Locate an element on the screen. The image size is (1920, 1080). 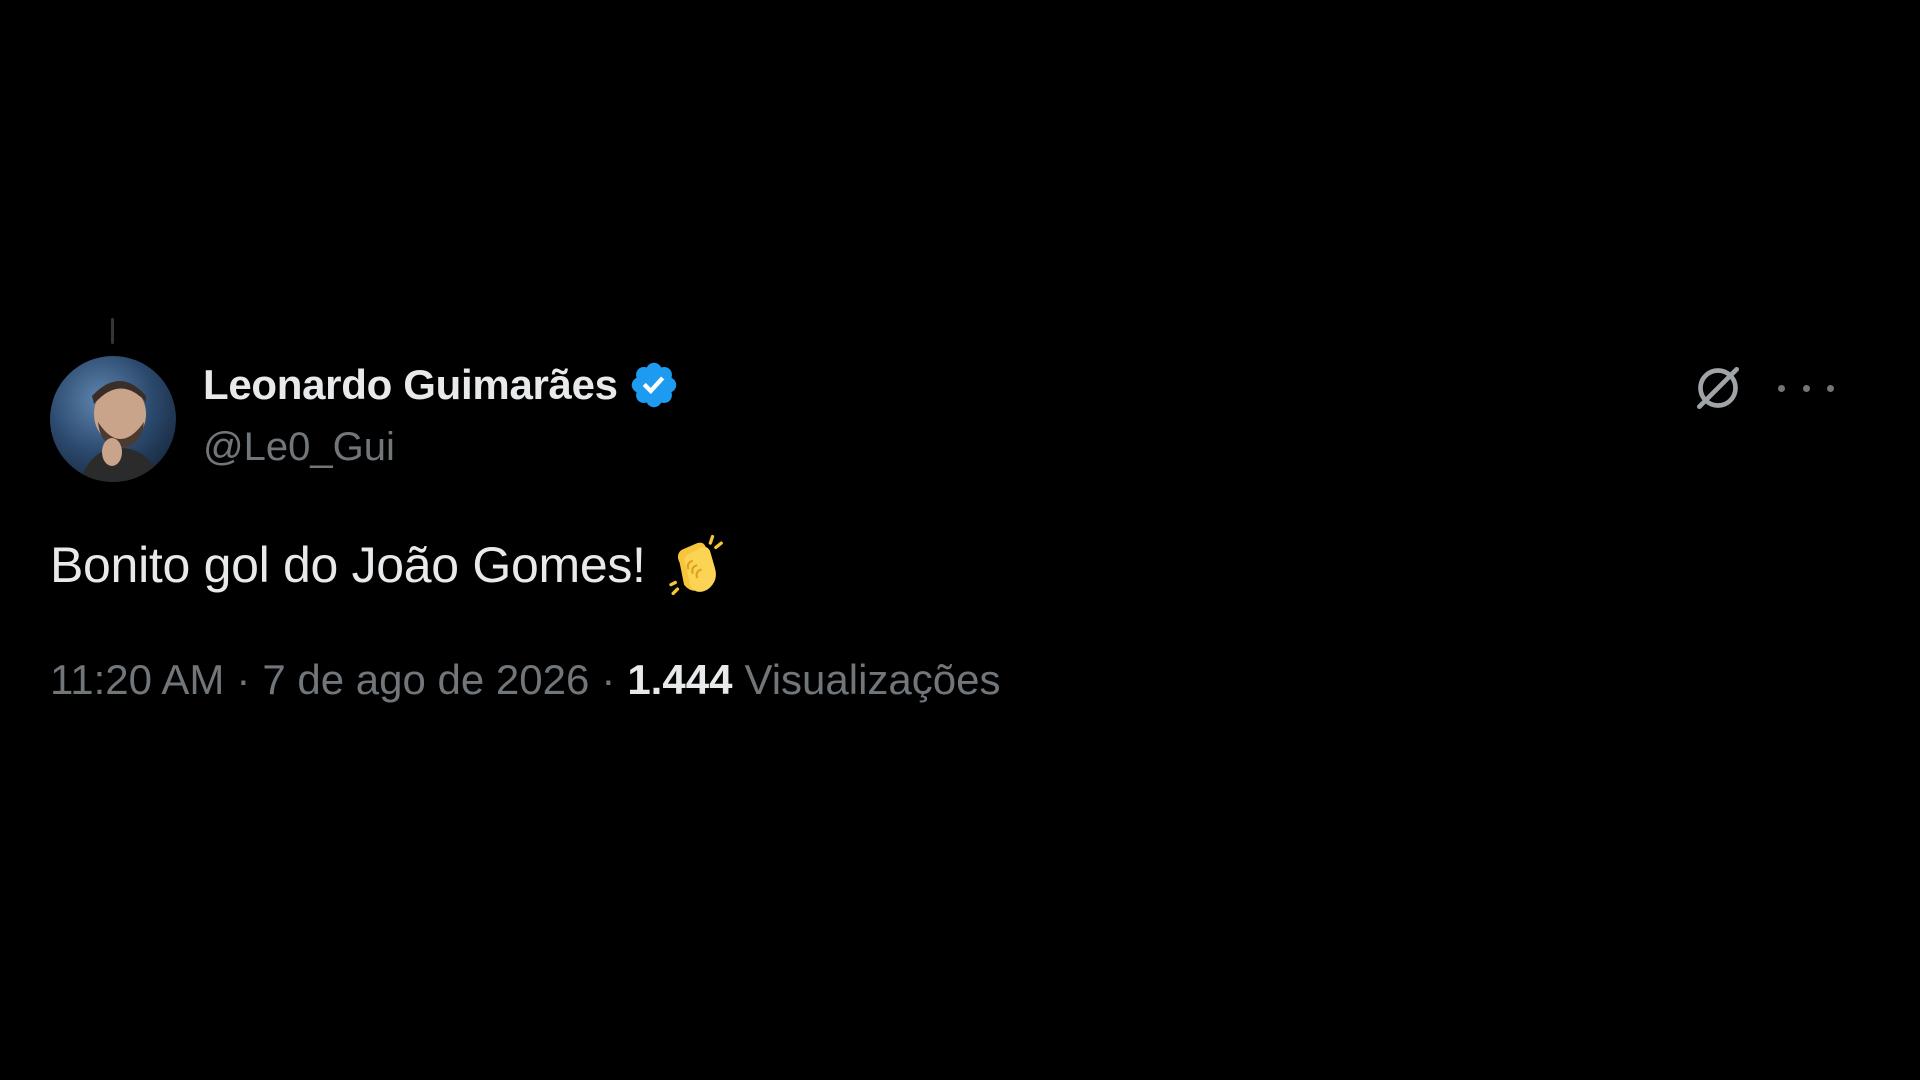
more-options-icon is located at coordinates (1806, 388).